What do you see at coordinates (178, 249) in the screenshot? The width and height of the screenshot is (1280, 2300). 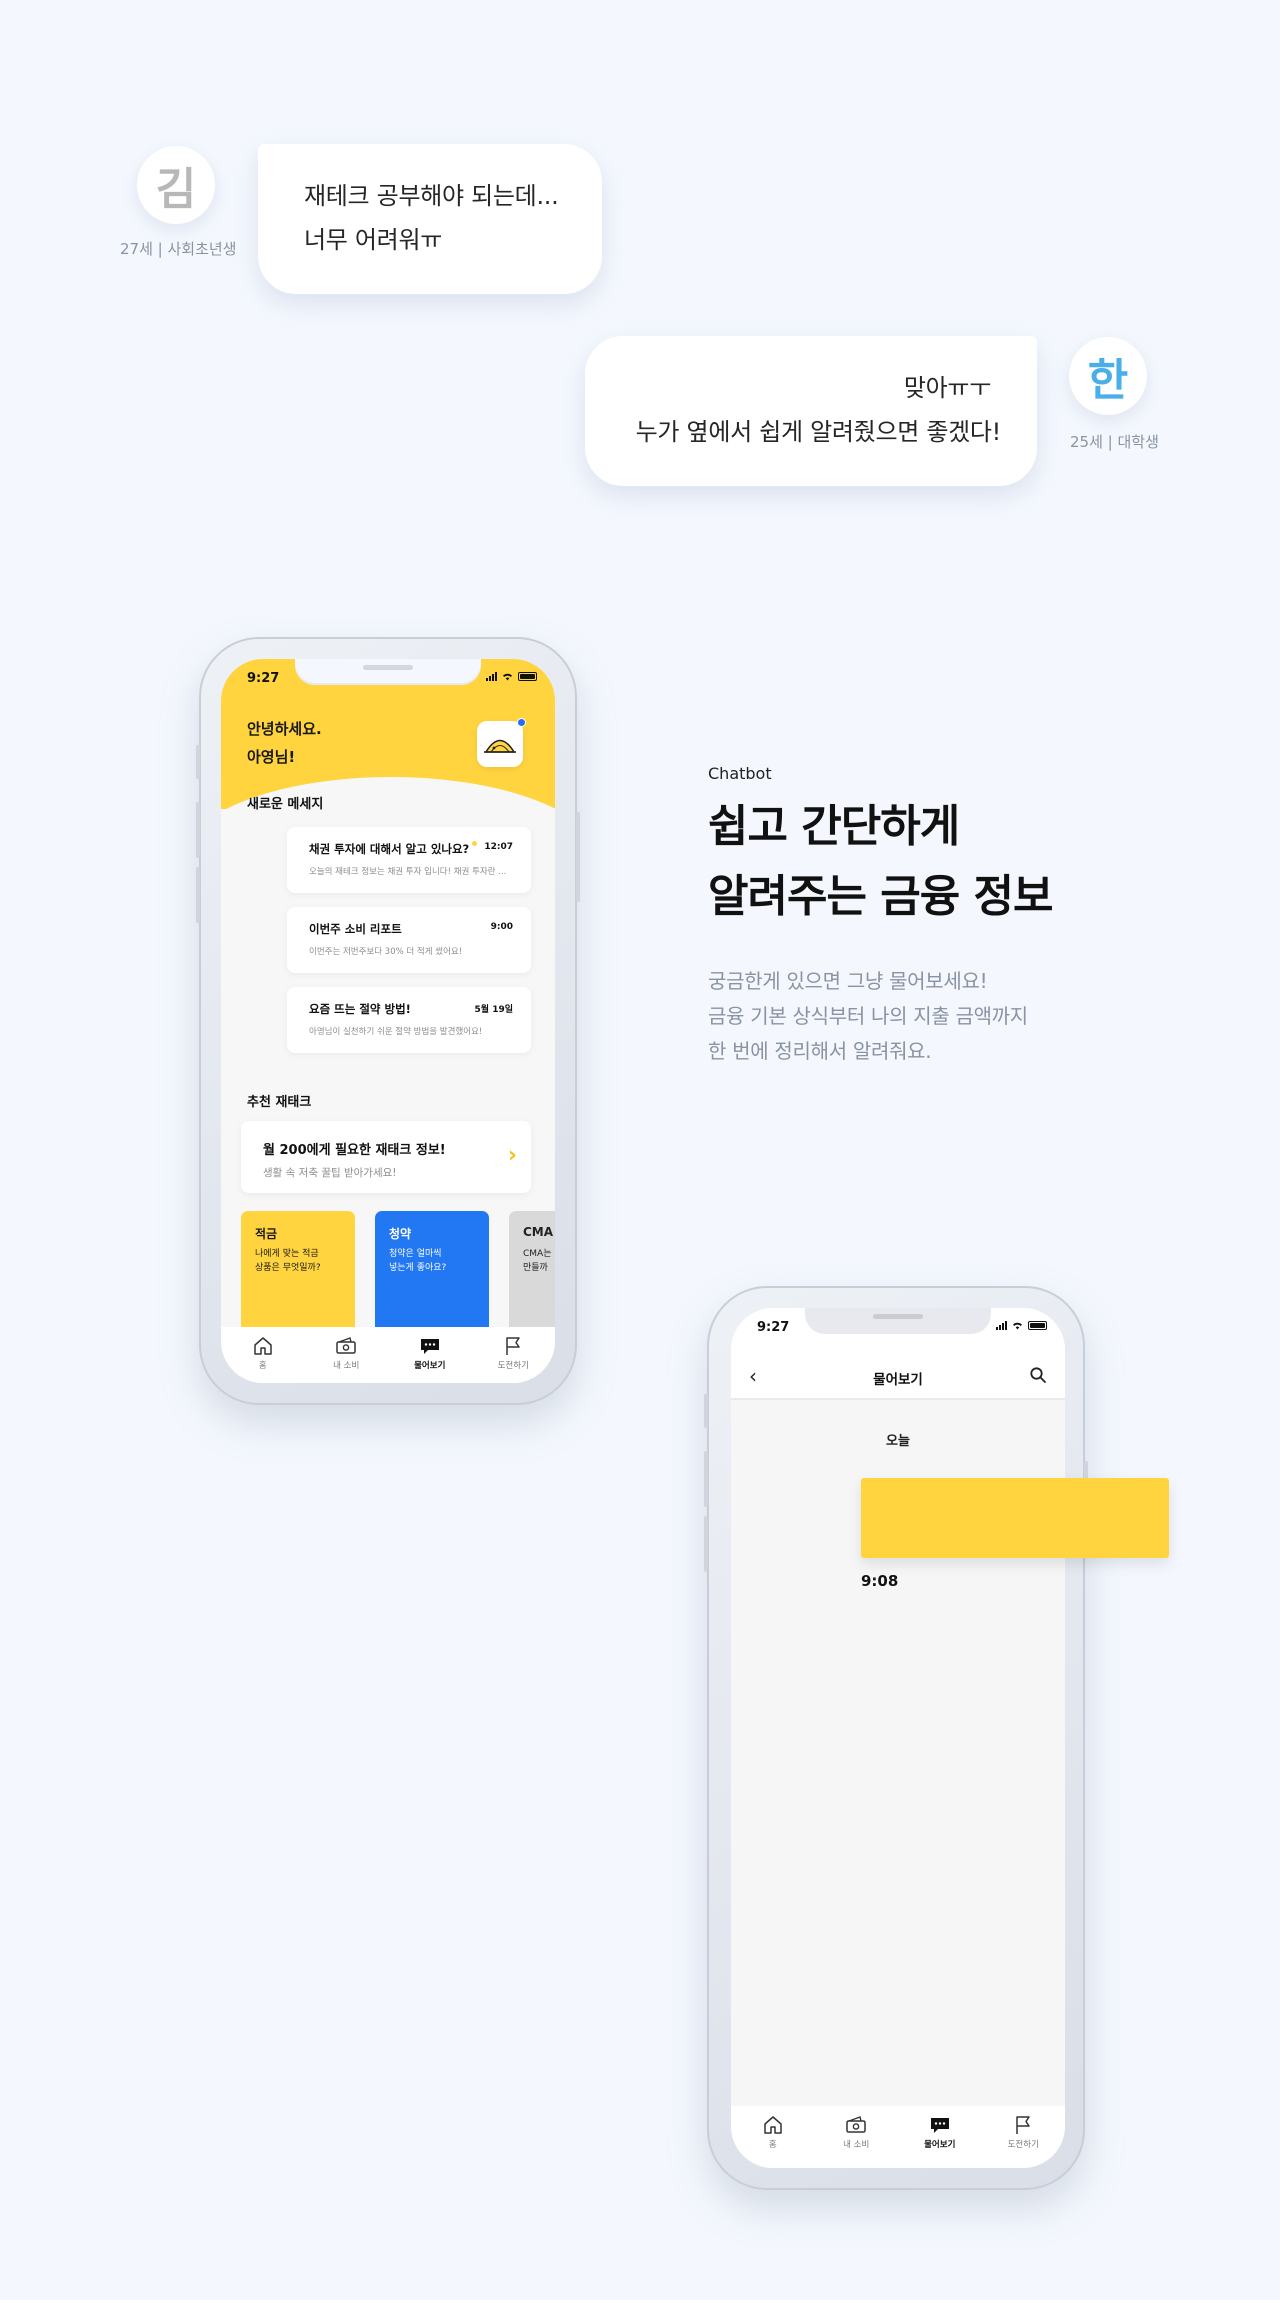 I see `persona-kim-meta: 27세 | 사회초년생` at bounding box center [178, 249].